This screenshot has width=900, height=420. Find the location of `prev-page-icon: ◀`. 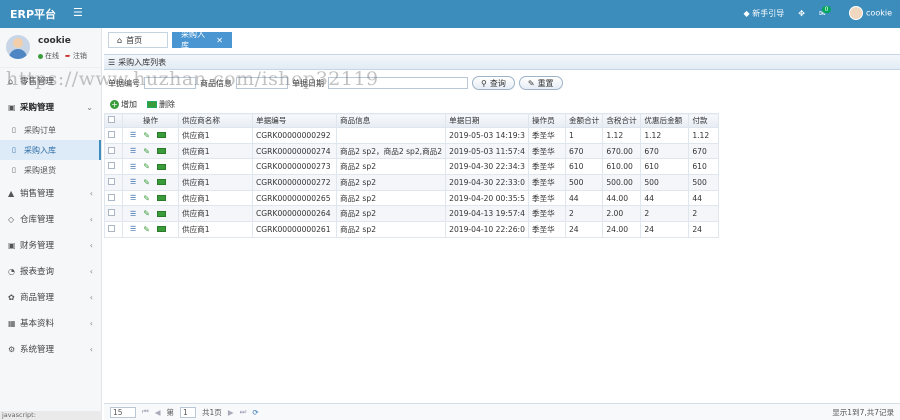

prev-page-icon: ◀ is located at coordinates (158, 412).